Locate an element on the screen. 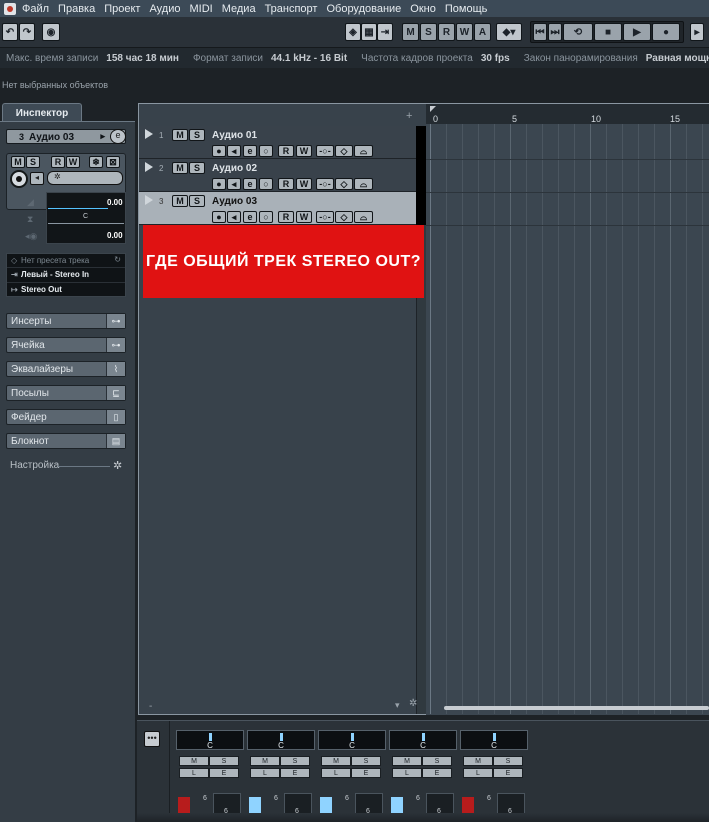 Image resolution: width=709 pixels, height=822 pixels. solo-mode-button: S is located at coordinates (428, 32).